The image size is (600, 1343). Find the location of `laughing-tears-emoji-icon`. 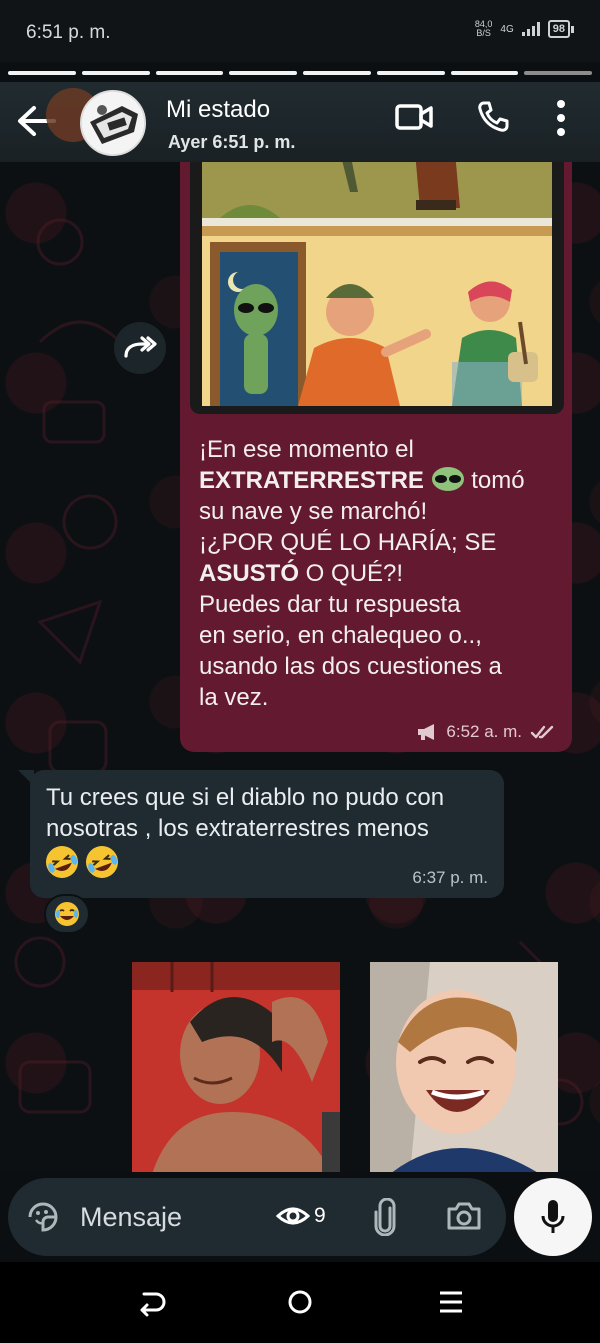

laughing-tears-emoji-icon is located at coordinates (67, 914).